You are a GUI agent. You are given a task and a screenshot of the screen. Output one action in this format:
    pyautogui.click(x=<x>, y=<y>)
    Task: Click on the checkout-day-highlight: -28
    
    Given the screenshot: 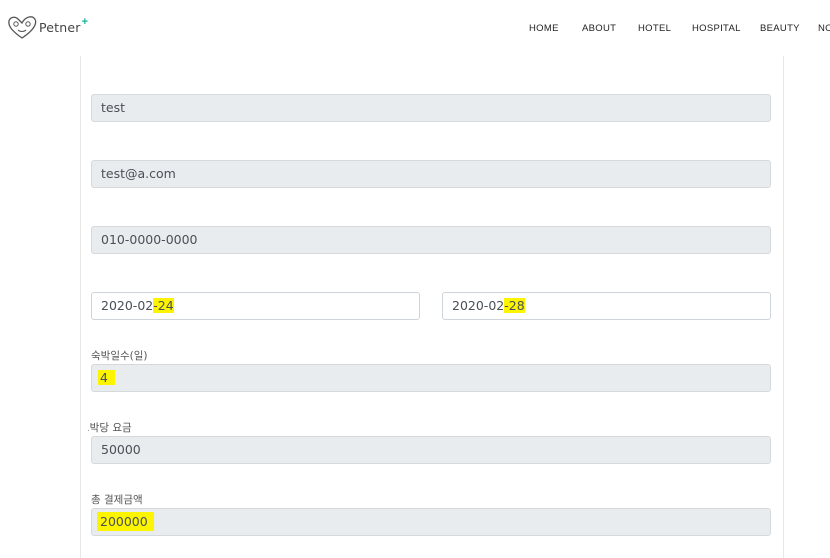 What is the action you would take?
    pyautogui.click(x=514, y=305)
    